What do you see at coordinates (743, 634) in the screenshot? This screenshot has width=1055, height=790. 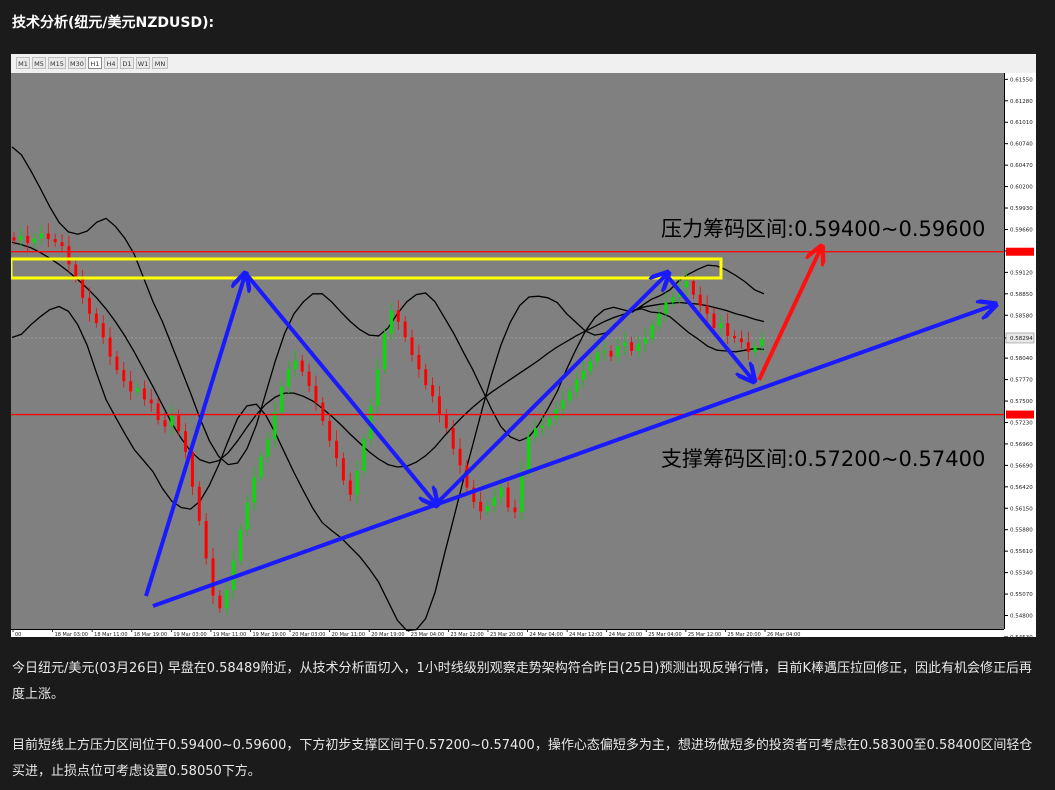 I see `x-tick-label: 25 Mar 20:00` at bounding box center [743, 634].